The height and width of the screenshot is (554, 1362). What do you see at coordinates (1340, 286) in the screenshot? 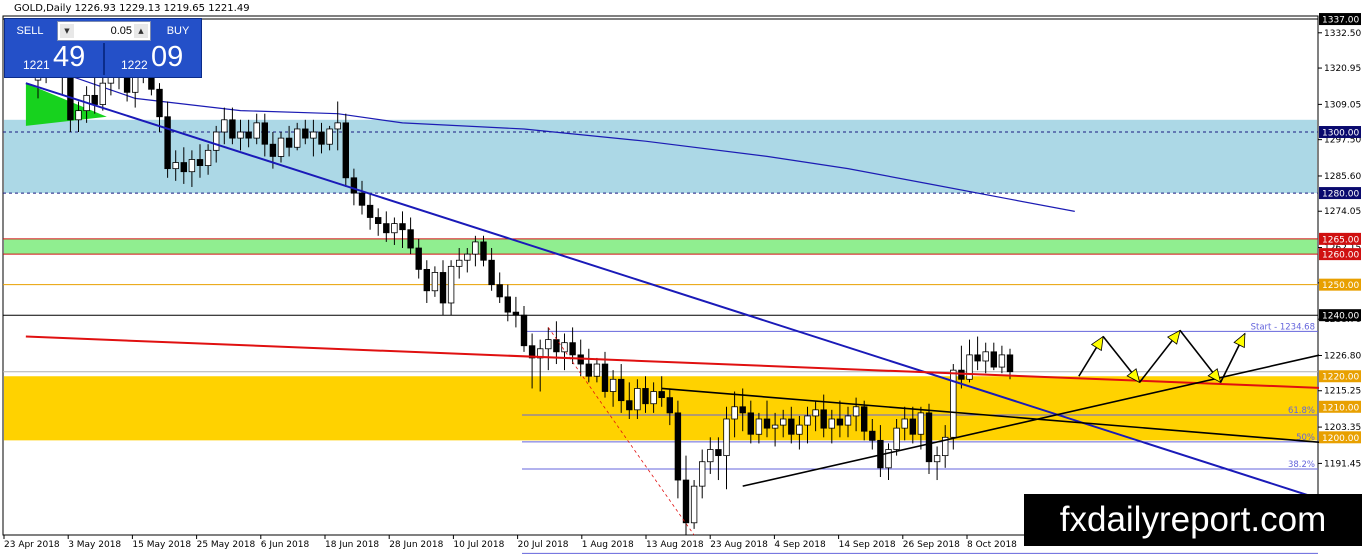
I see `price-level-badge-label: 1250.00` at bounding box center [1340, 286].